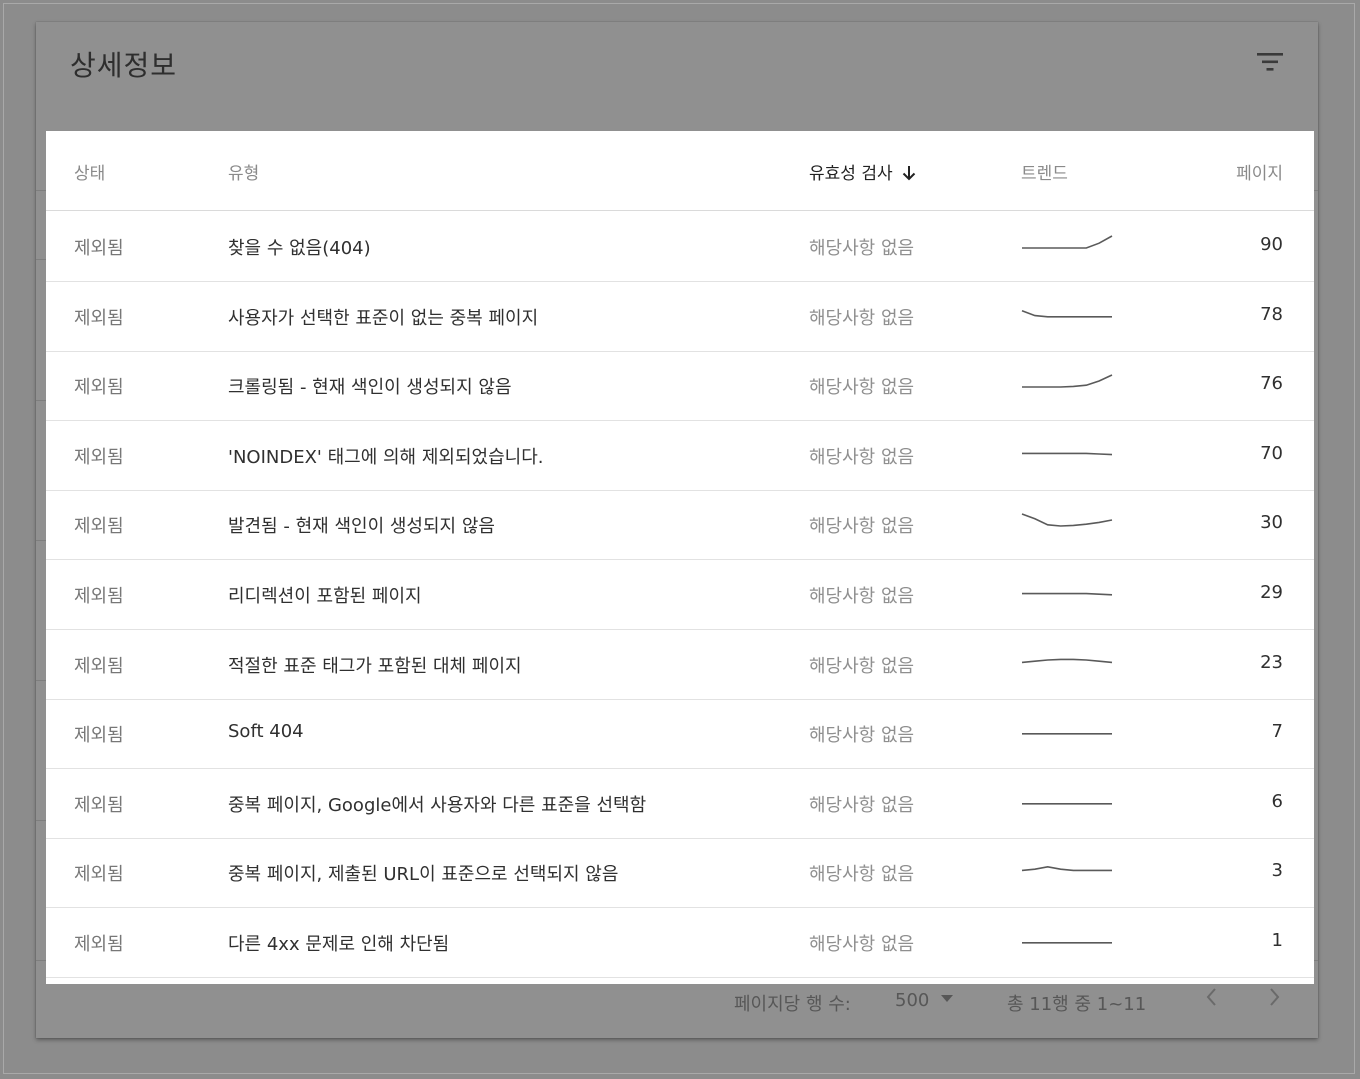  Describe the element at coordinates (680, 171) in the screenshot. I see `table-header: 상태 유형 유효성 검사 트렌드 페이지` at that location.